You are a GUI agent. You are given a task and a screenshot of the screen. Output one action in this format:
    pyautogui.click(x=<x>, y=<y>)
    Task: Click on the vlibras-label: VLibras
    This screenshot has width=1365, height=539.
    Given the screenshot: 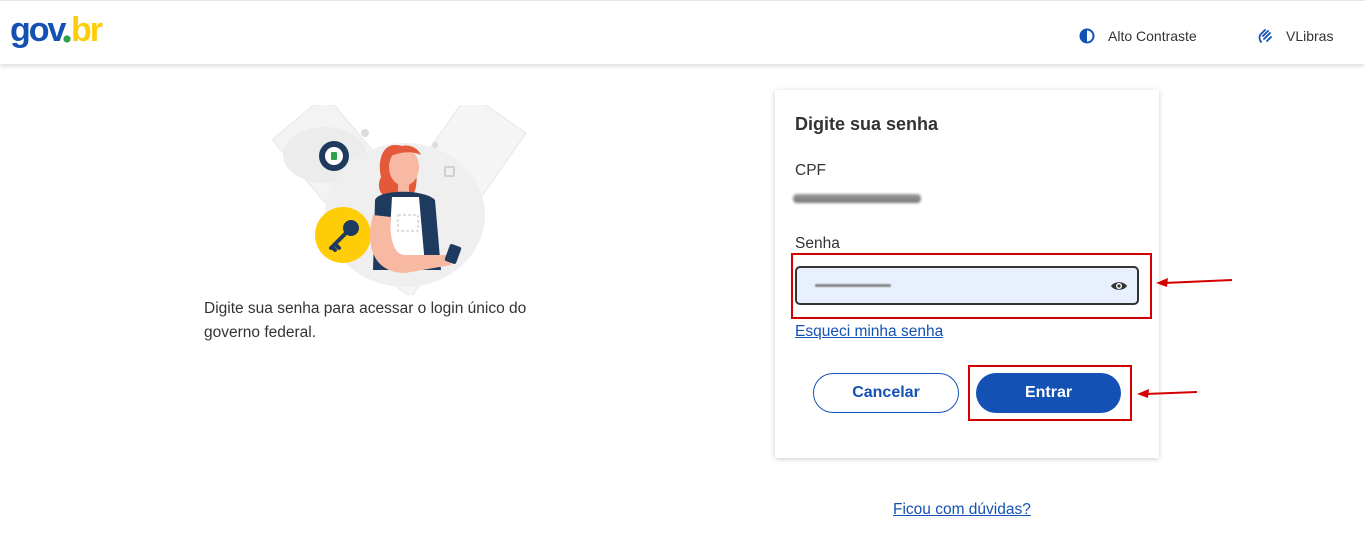 What is the action you would take?
    pyautogui.click(x=1310, y=36)
    